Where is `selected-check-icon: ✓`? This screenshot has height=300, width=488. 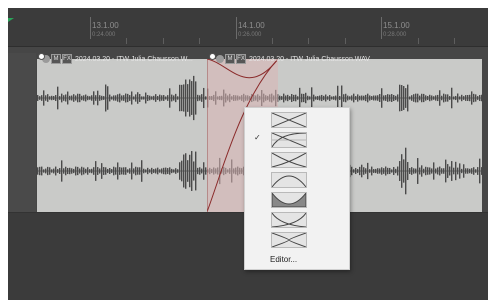
selected-check-icon: ✓ is located at coordinates (257, 137).